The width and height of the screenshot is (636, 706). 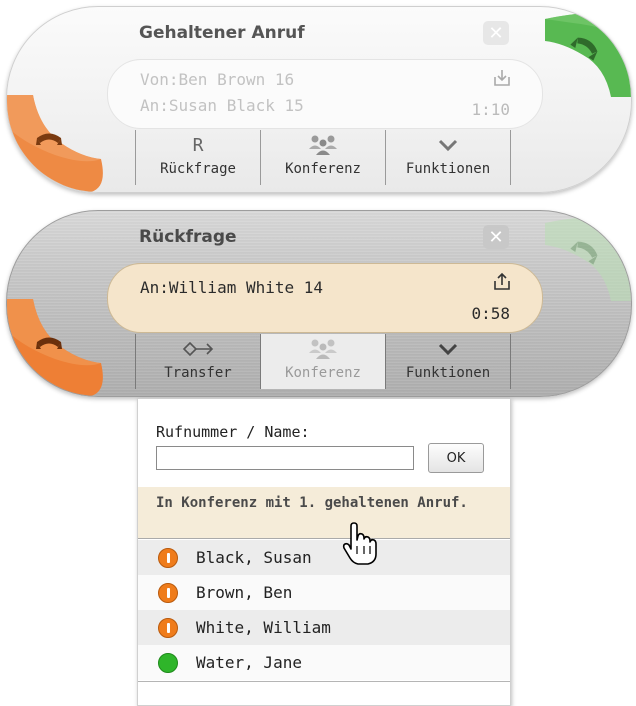 I want to click on button-label: Transfer, so click(x=198, y=373).